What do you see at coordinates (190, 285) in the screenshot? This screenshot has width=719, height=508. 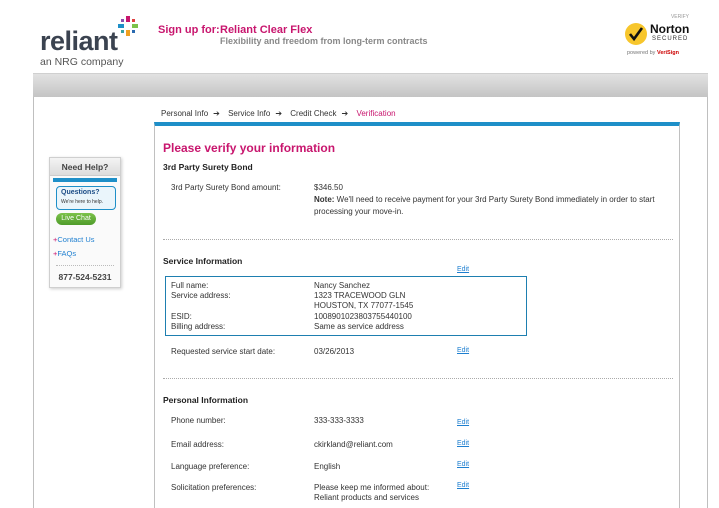 I see `full-name-label: Full name:` at bounding box center [190, 285].